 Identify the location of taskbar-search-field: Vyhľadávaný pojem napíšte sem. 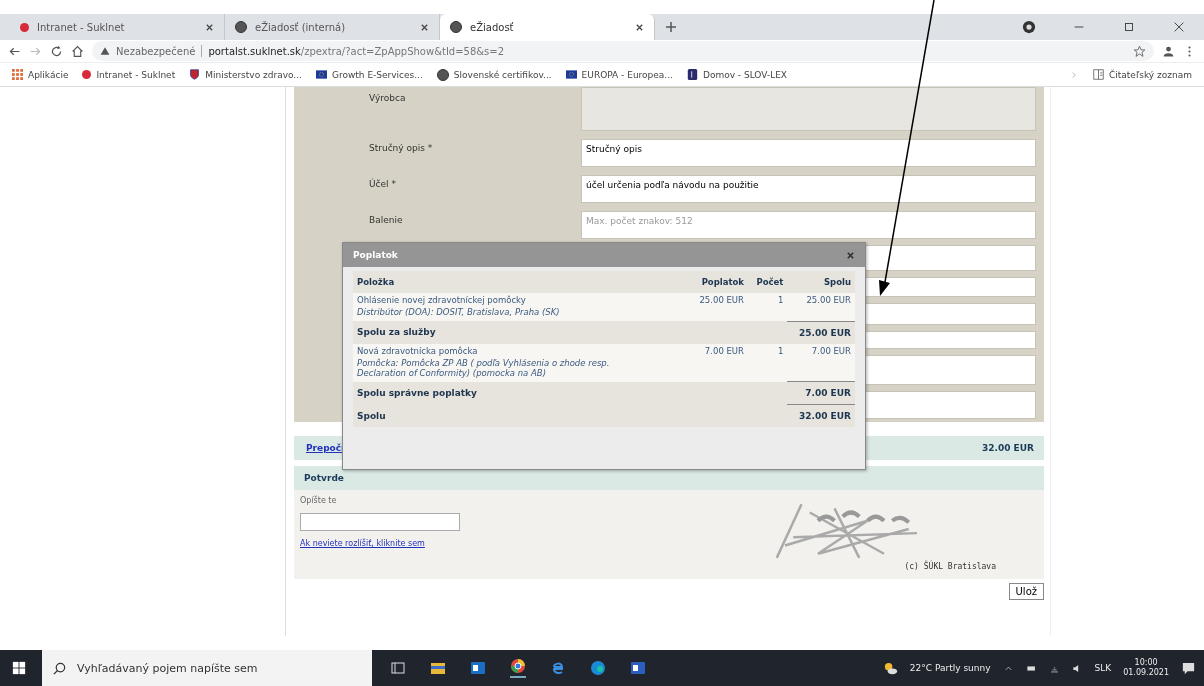
(207, 668).